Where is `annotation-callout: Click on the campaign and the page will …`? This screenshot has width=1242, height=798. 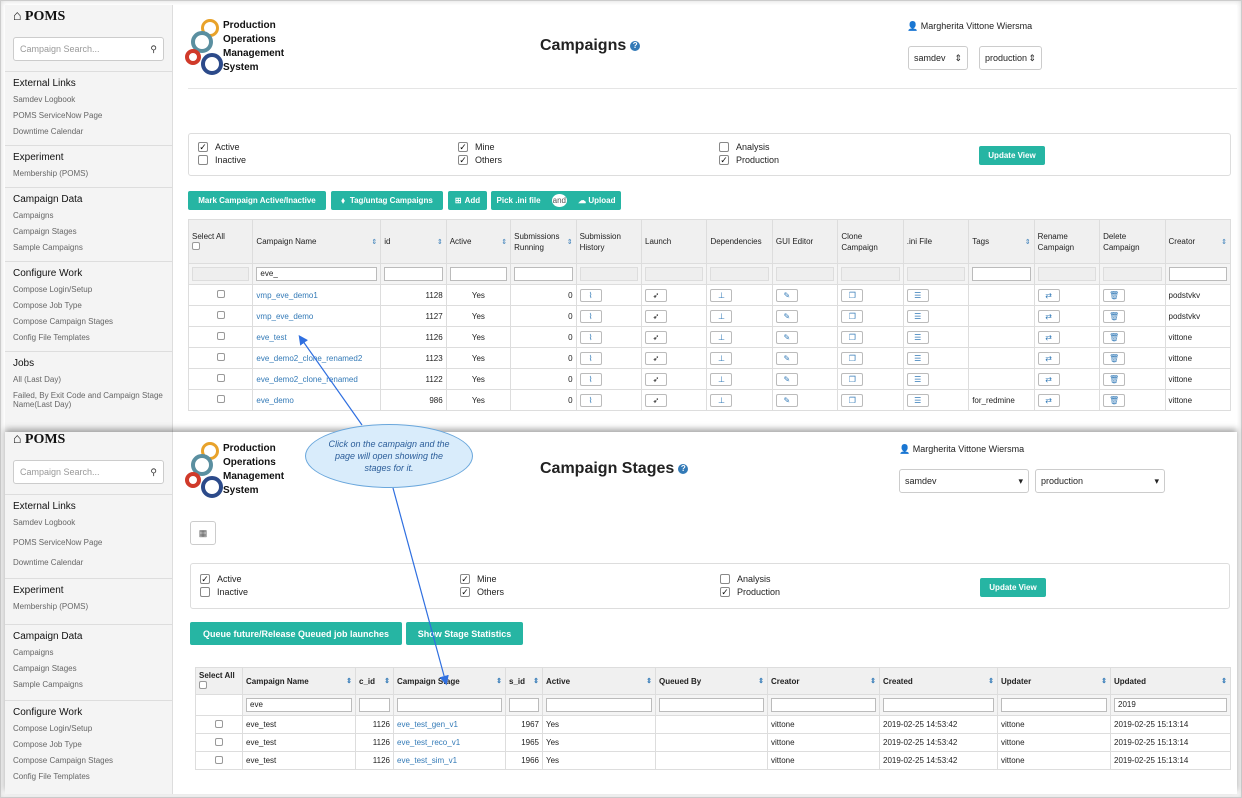
annotation-callout: Click on the campaign and the page will … is located at coordinates (389, 456).